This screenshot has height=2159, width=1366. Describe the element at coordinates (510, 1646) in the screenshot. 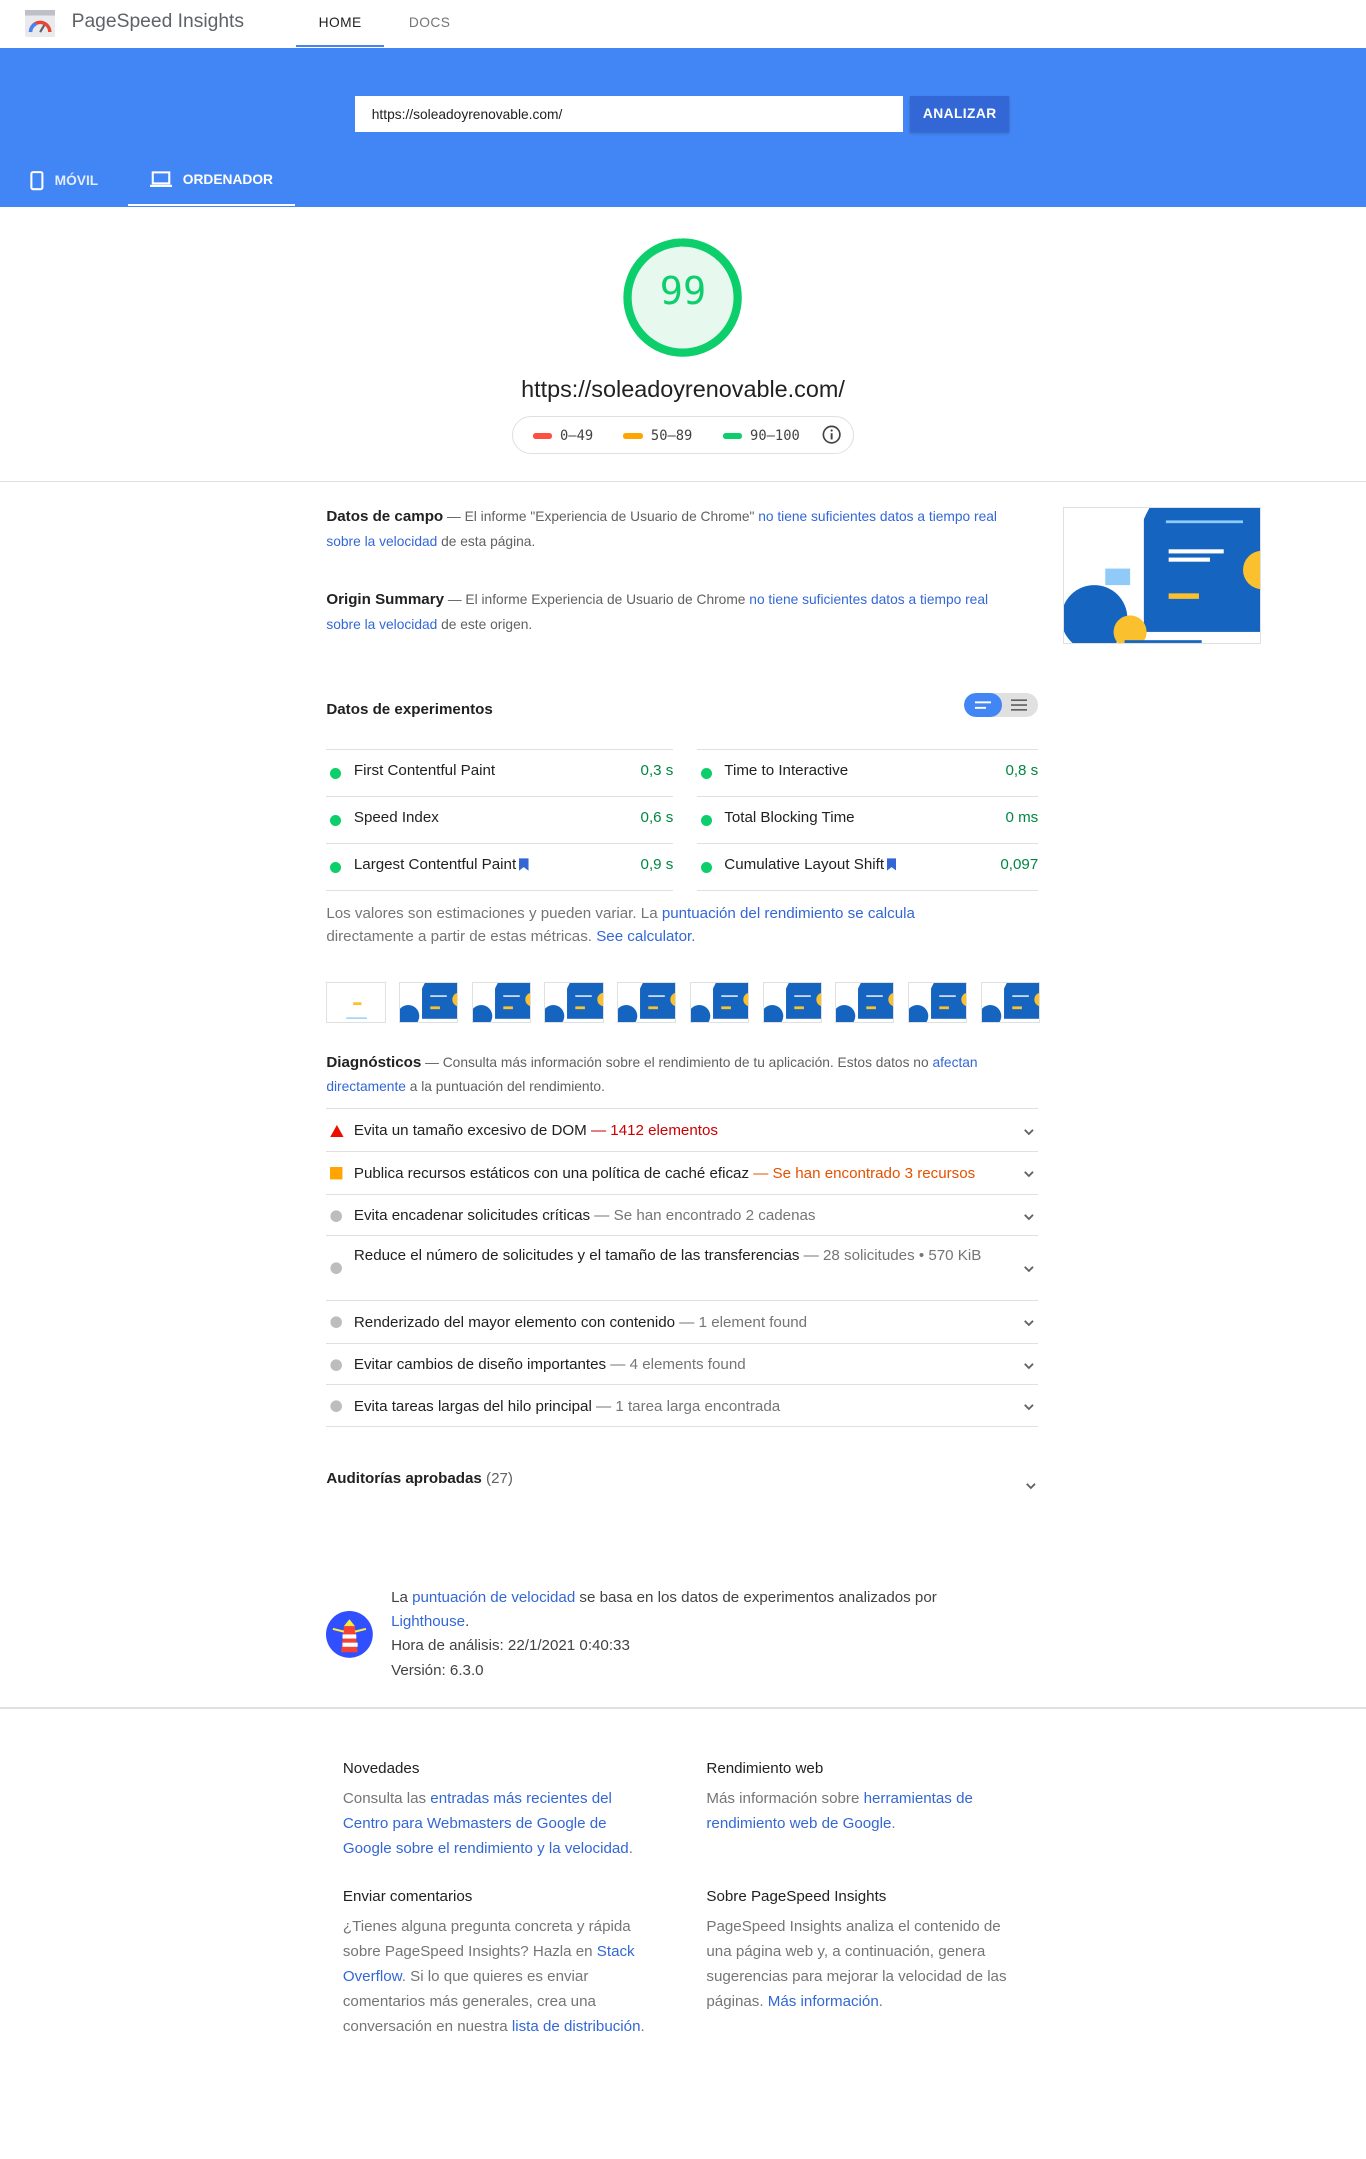

I see `analysis-time: Hora de análisis: 22/1/2021 0:40:33` at that location.